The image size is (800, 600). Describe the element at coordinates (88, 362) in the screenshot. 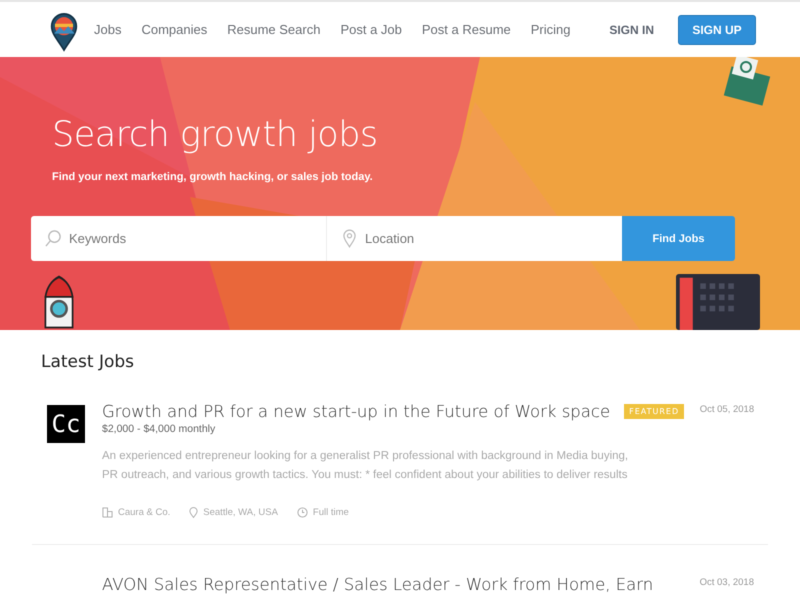

I see `section-title: Latest Jobs` at that location.